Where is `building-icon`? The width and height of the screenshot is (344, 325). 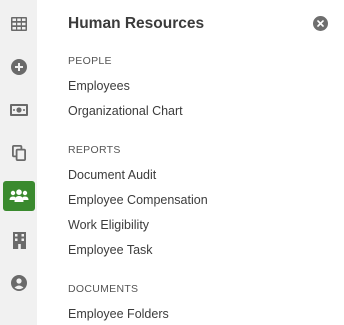 building-icon is located at coordinates (19, 240).